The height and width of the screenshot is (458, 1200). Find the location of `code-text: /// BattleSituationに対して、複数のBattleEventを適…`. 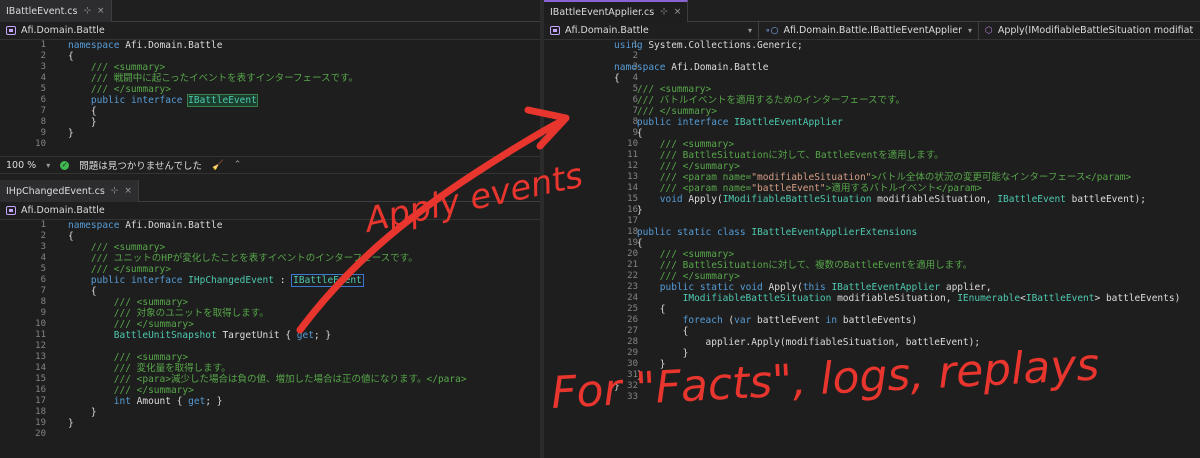

code-text: /// BattleSituationに対して、複数のBattleEventを適… is located at coordinates (793, 265).